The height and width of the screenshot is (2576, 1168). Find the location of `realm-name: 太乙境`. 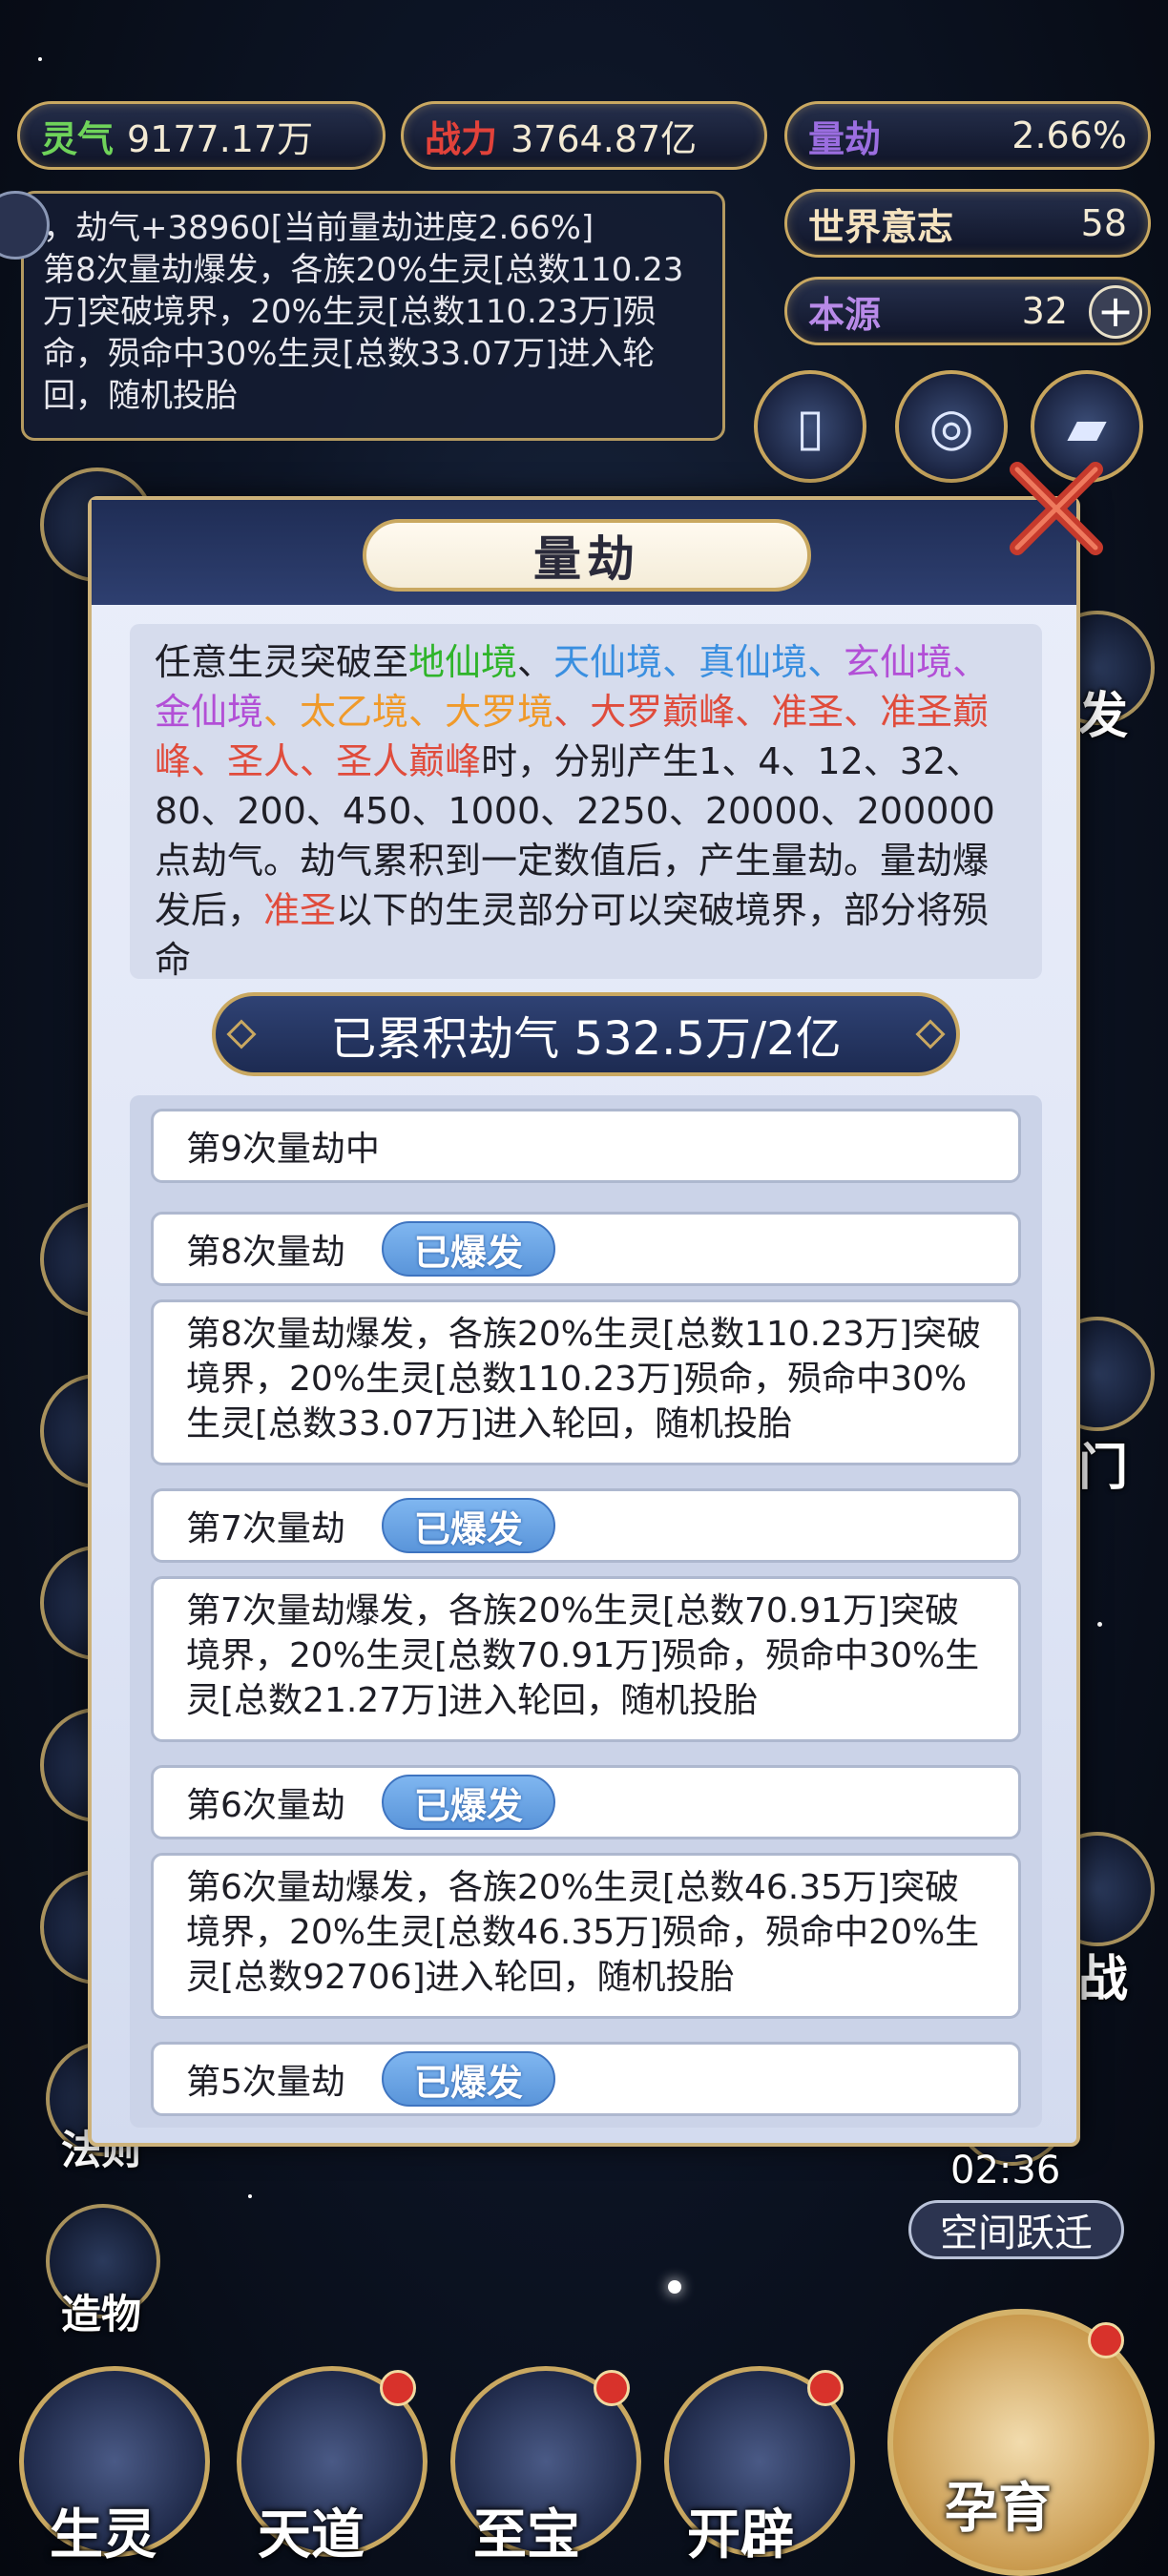

realm-name: 太乙境 is located at coordinates (354, 712).